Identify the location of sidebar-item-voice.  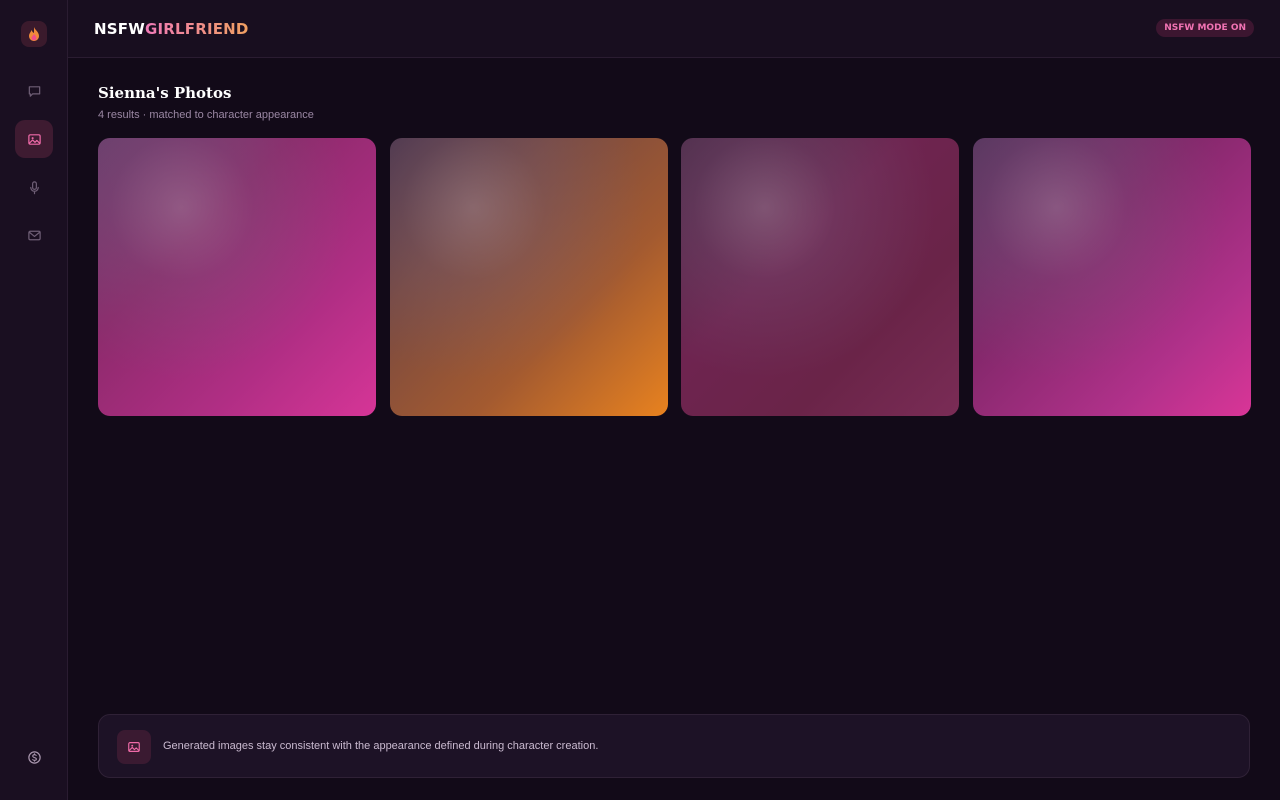
(34, 187).